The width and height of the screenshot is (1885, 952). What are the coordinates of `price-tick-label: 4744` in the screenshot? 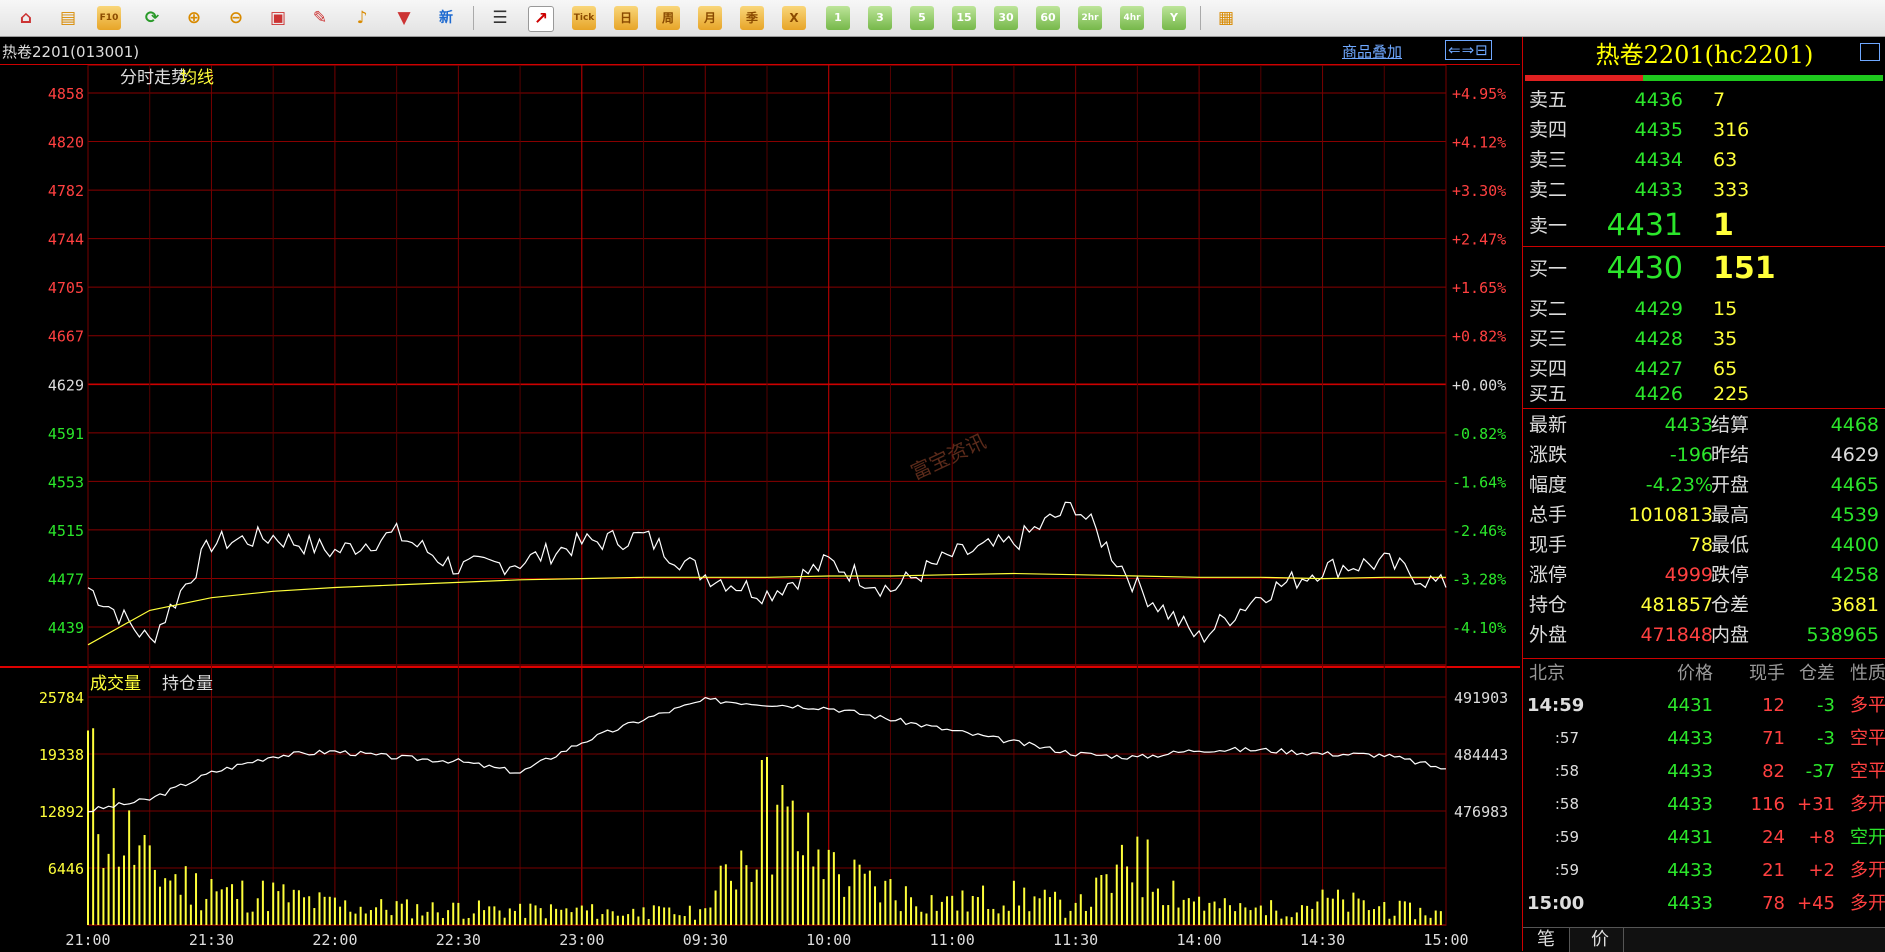 It's located at (66, 240).